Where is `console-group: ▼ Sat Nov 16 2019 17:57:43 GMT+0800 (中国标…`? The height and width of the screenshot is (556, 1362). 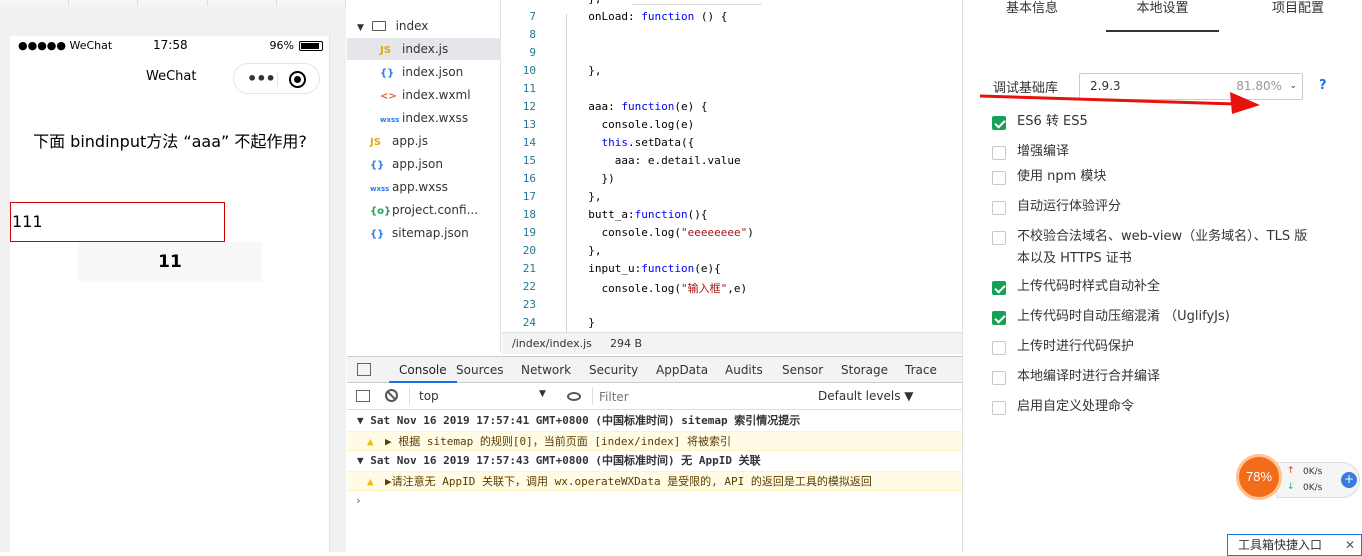
console-group: ▼ Sat Nov 16 2019 17:57:43 GMT+0800 (中国标… is located at coordinates (654, 461).